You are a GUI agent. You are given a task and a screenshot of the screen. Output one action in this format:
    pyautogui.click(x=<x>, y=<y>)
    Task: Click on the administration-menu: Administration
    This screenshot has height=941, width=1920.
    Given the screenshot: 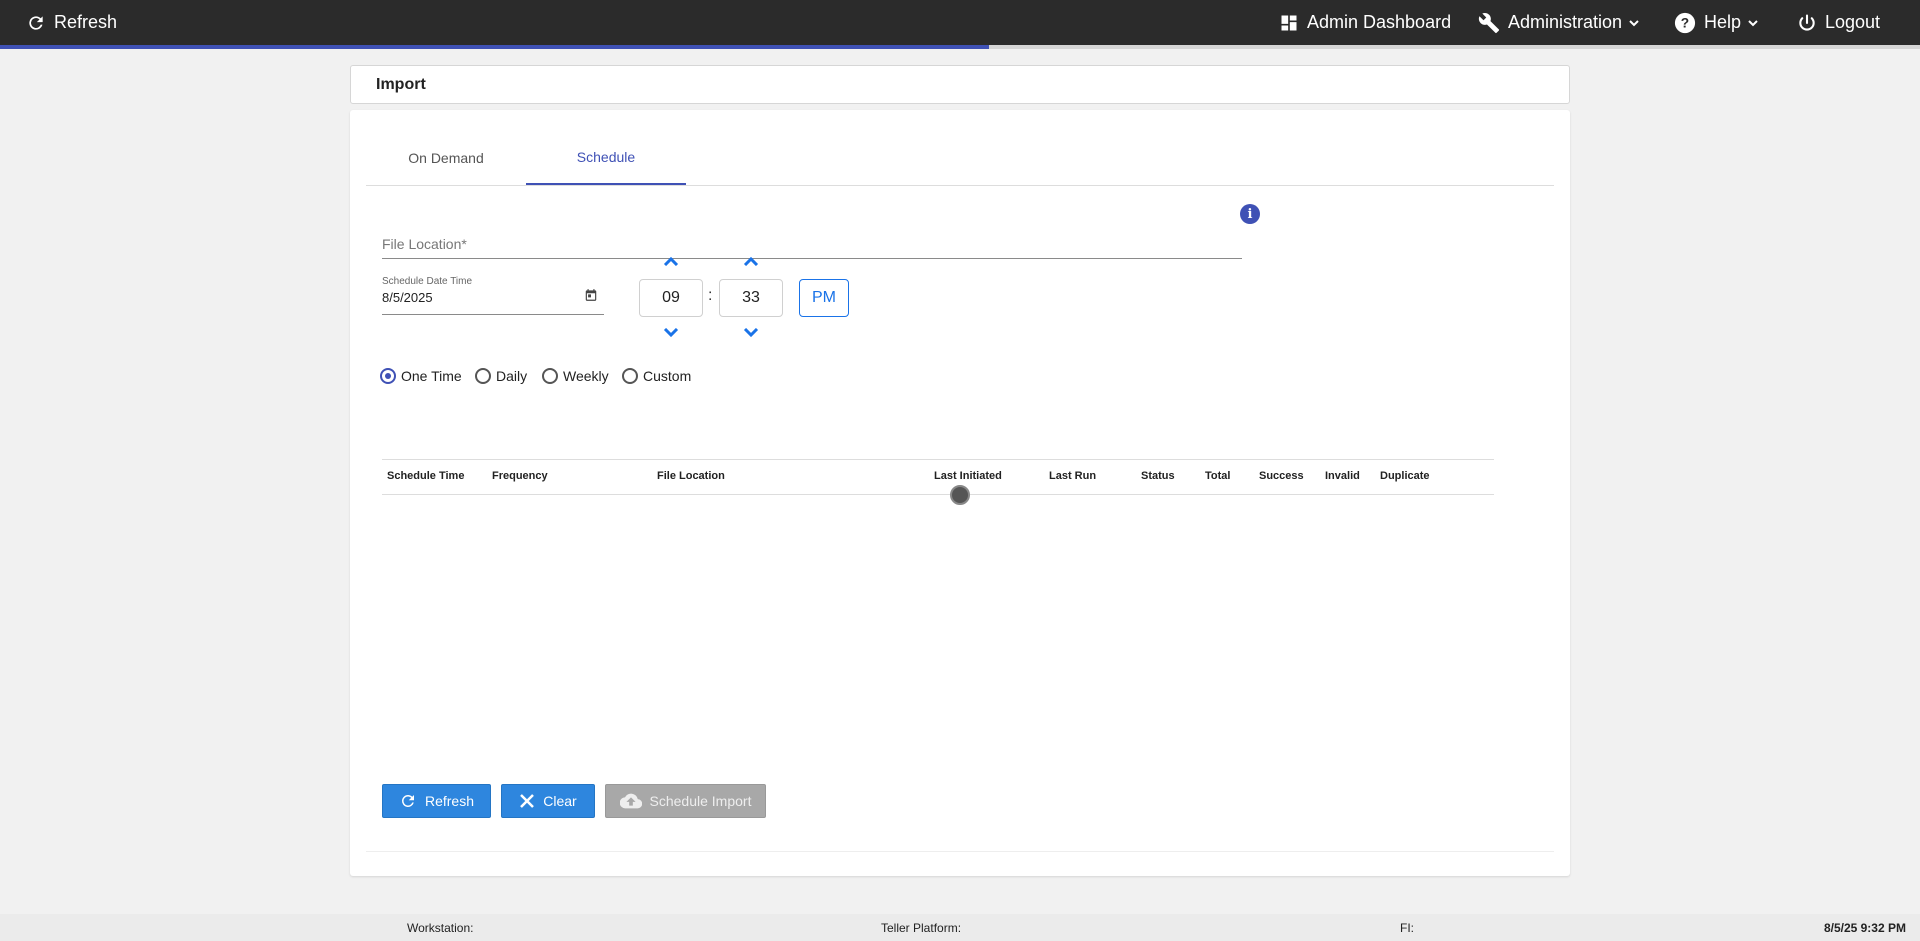 What is the action you would take?
    pyautogui.click(x=1563, y=22)
    